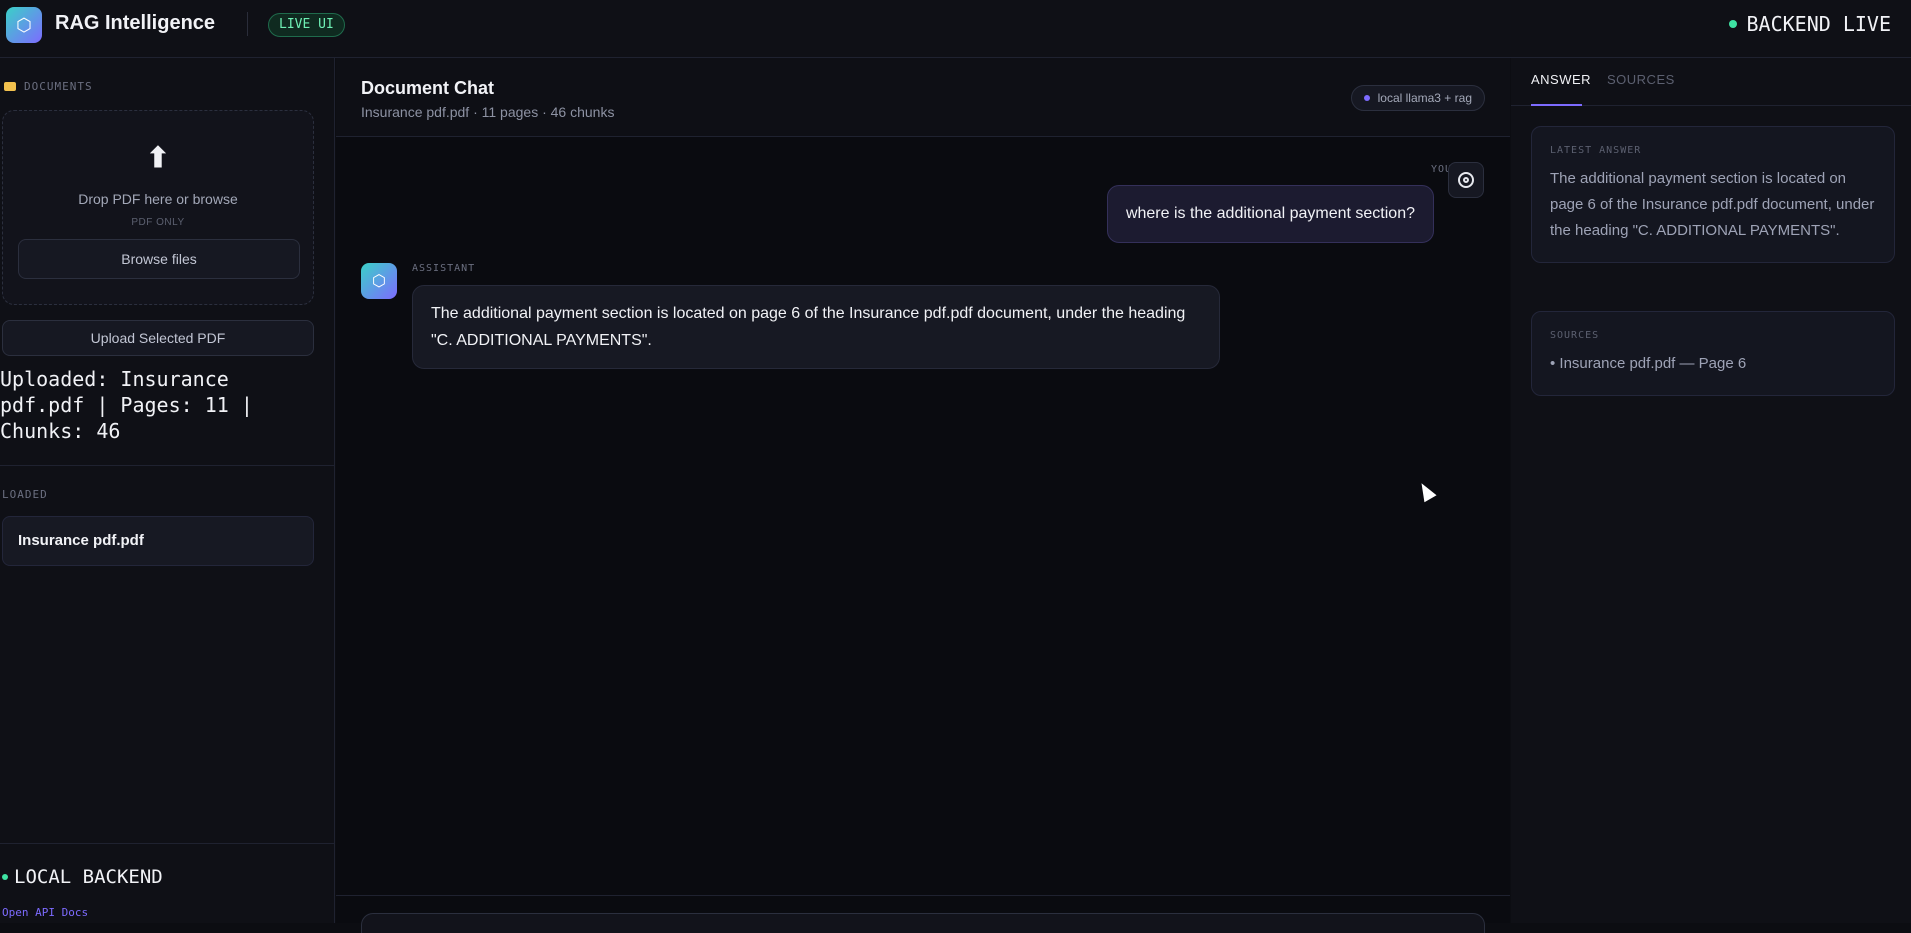  What do you see at coordinates (135, 23) in the screenshot?
I see `app-title: RAG Intelligence` at bounding box center [135, 23].